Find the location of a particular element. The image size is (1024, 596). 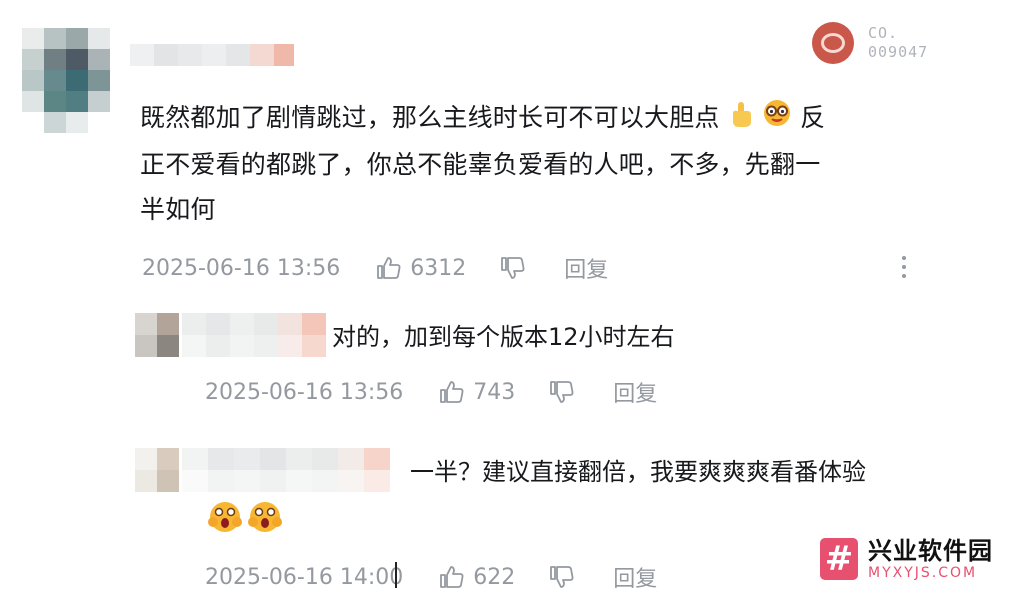

comment-line-1: 既然都加了剧情跳过，那么主线时长可不可以大胆点 反 is located at coordinates (555, 118).